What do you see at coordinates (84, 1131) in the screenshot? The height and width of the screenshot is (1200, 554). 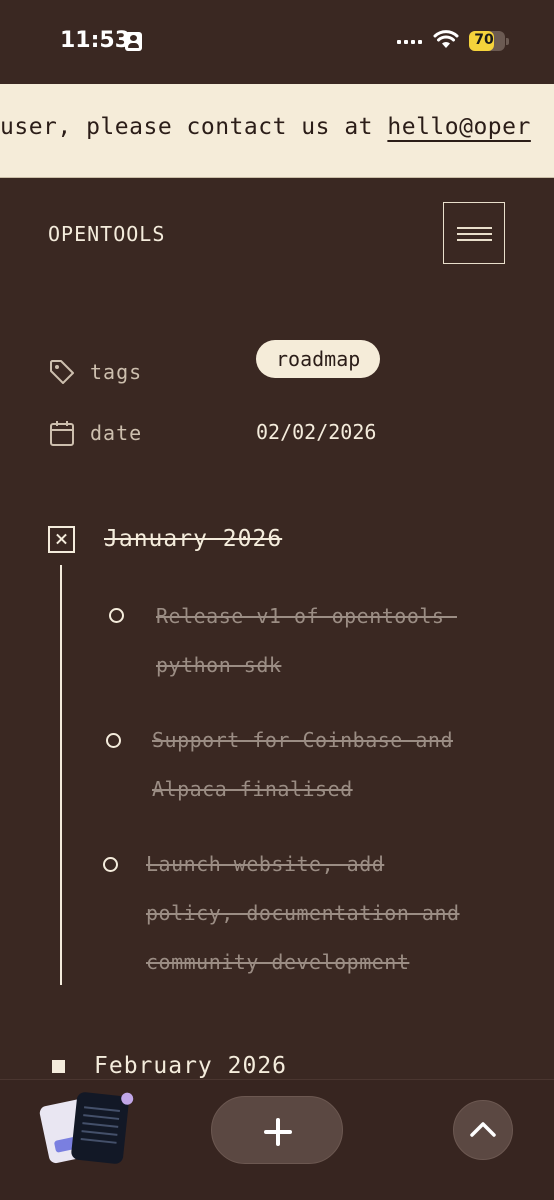 I see `tab-switcher-icon` at bounding box center [84, 1131].